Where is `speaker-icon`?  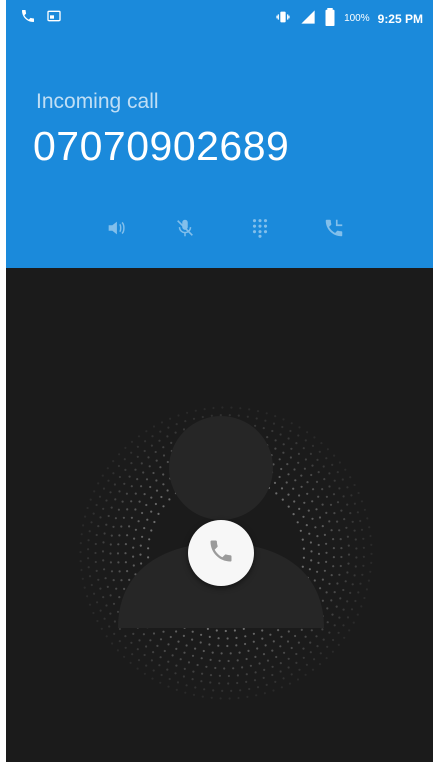 speaker-icon is located at coordinates (116, 230).